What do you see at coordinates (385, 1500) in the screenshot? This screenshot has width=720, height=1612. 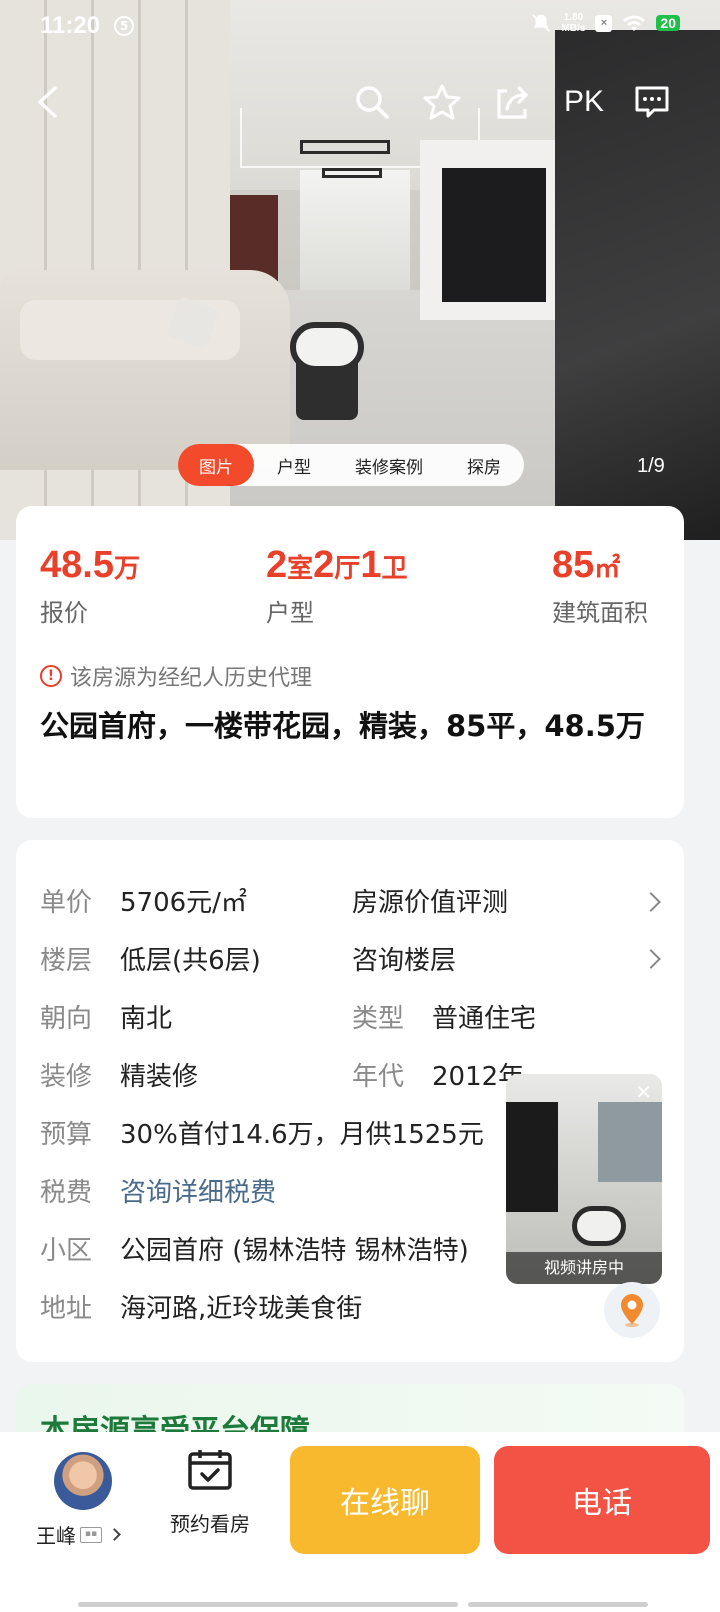 I see `online-chat-button: 在线聊` at bounding box center [385, 1500].